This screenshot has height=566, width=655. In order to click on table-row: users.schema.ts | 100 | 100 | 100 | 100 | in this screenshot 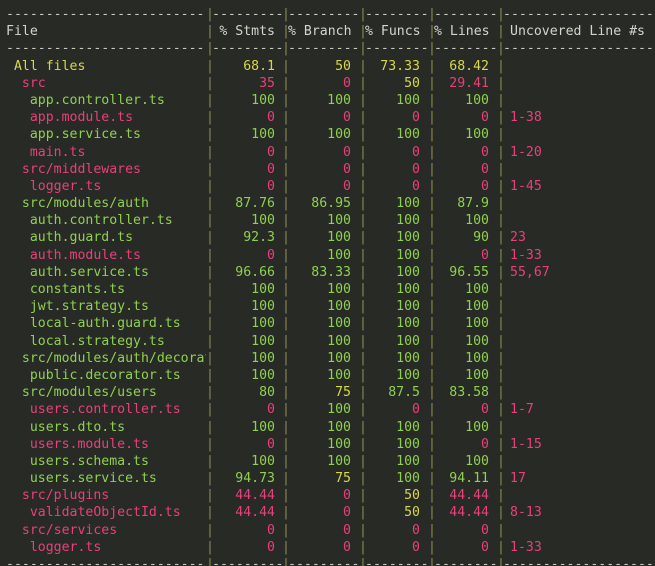, I will do `click(327, 461)`.